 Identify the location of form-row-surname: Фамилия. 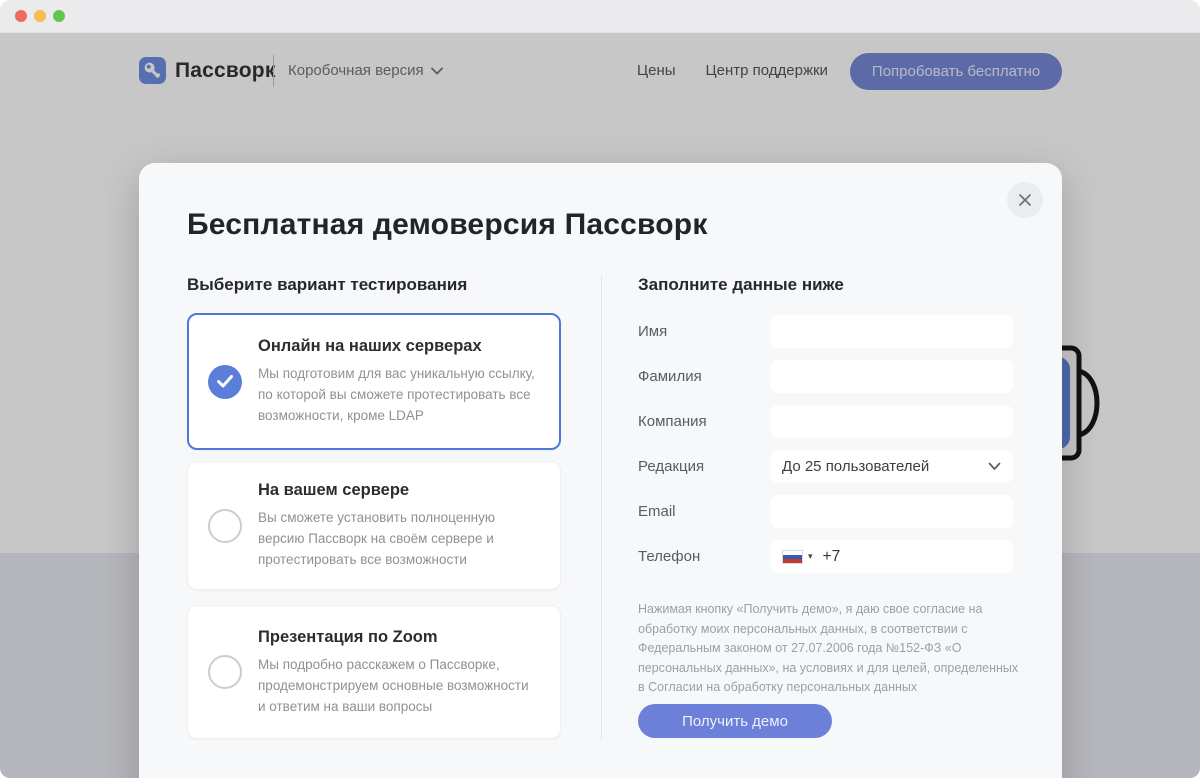
(895, 376).